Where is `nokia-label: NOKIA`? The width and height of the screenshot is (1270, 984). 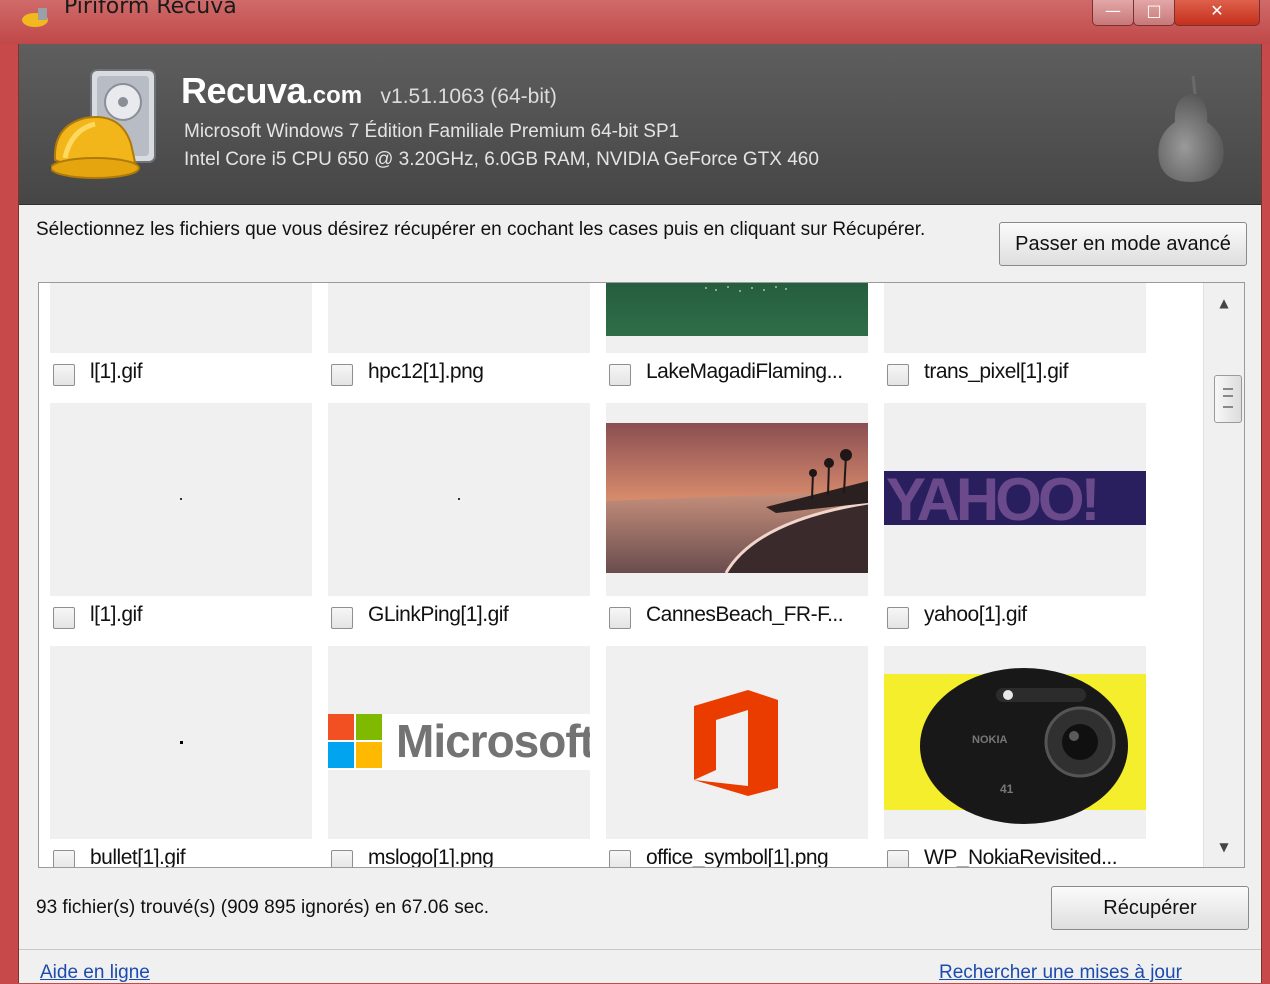 nokia-label: NOKIA is located at coordinates (990, 740).